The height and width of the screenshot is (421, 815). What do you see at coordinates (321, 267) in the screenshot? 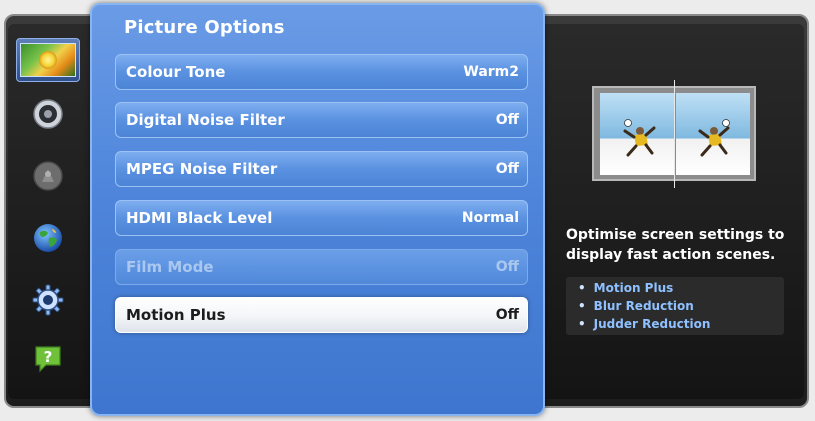
I see `option-film-mode: Film Mode Off` at bounding box center [321, 267].